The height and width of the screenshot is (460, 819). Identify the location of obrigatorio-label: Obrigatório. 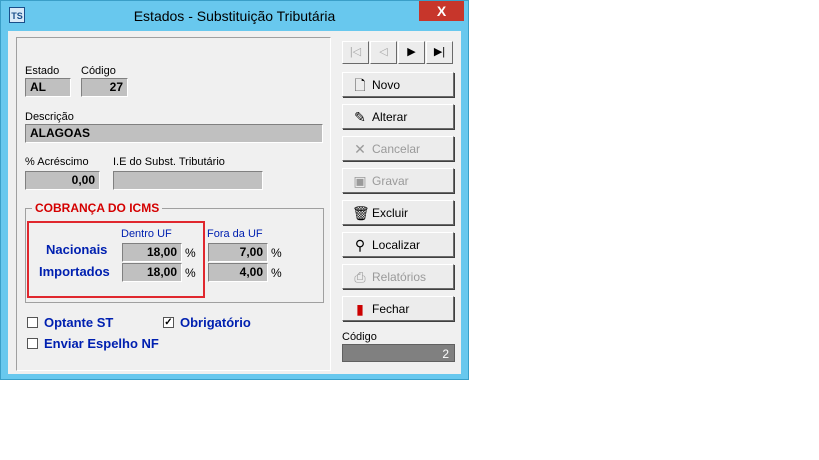
(215, 322).